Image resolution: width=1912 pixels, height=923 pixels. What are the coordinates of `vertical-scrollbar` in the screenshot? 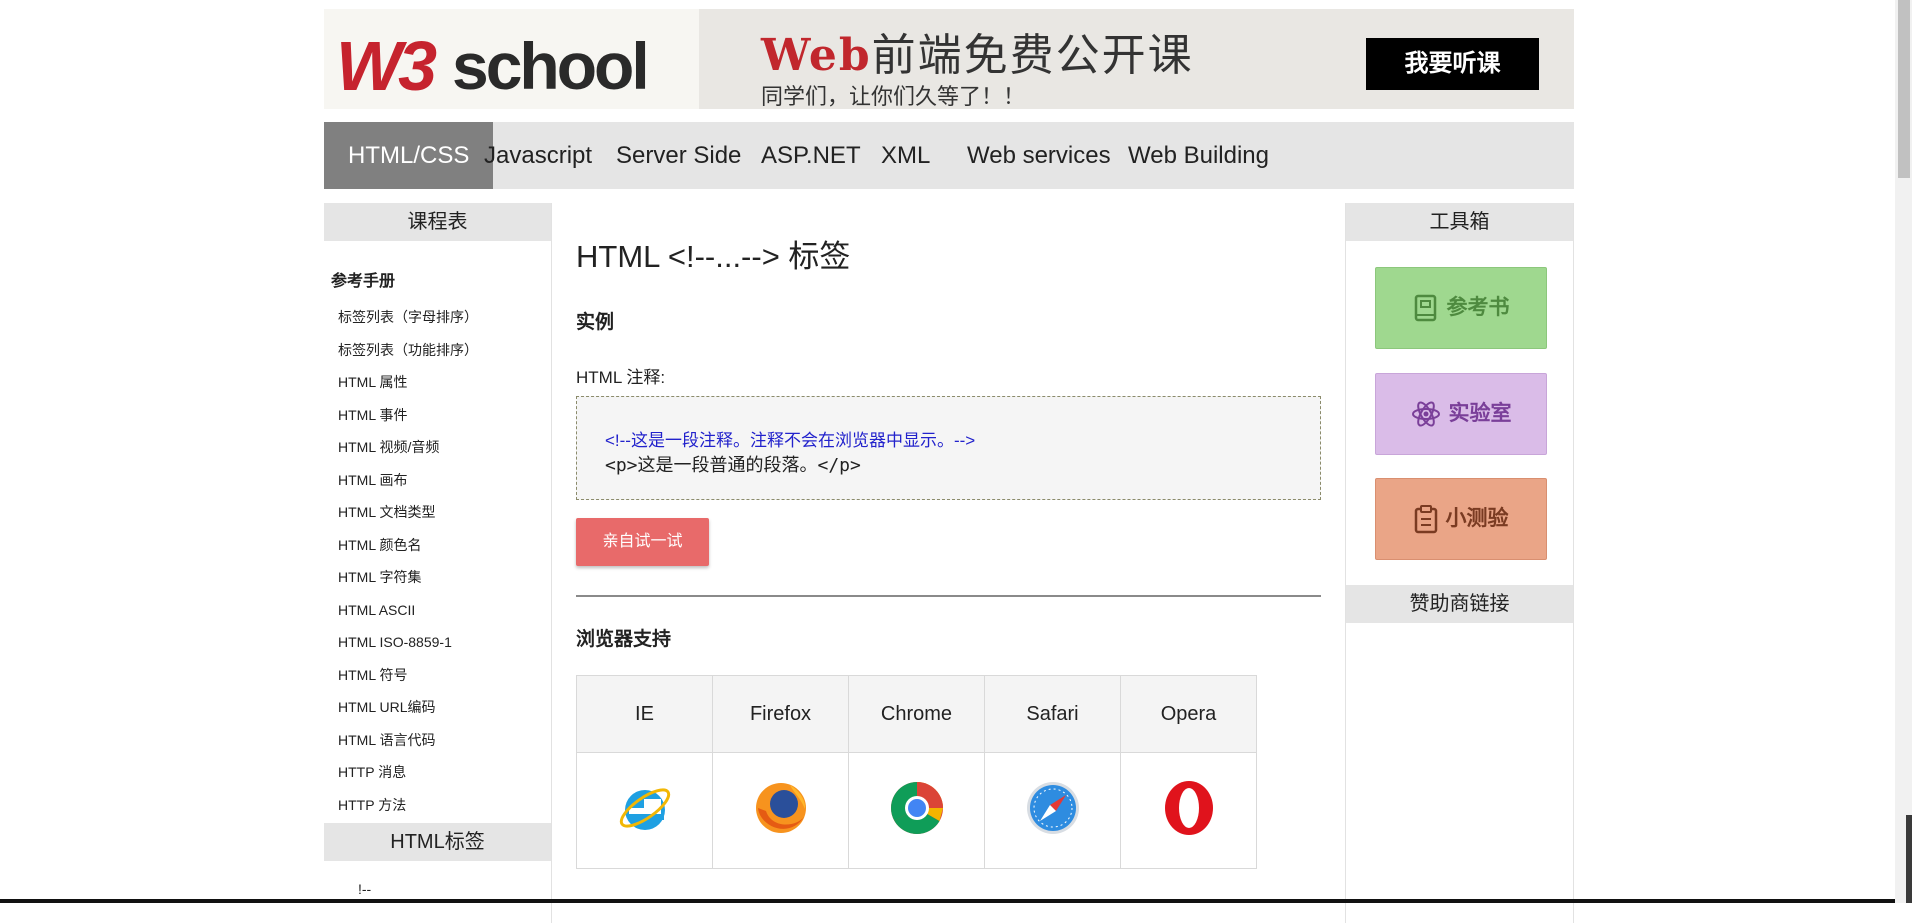 It's located at (1903, 451).